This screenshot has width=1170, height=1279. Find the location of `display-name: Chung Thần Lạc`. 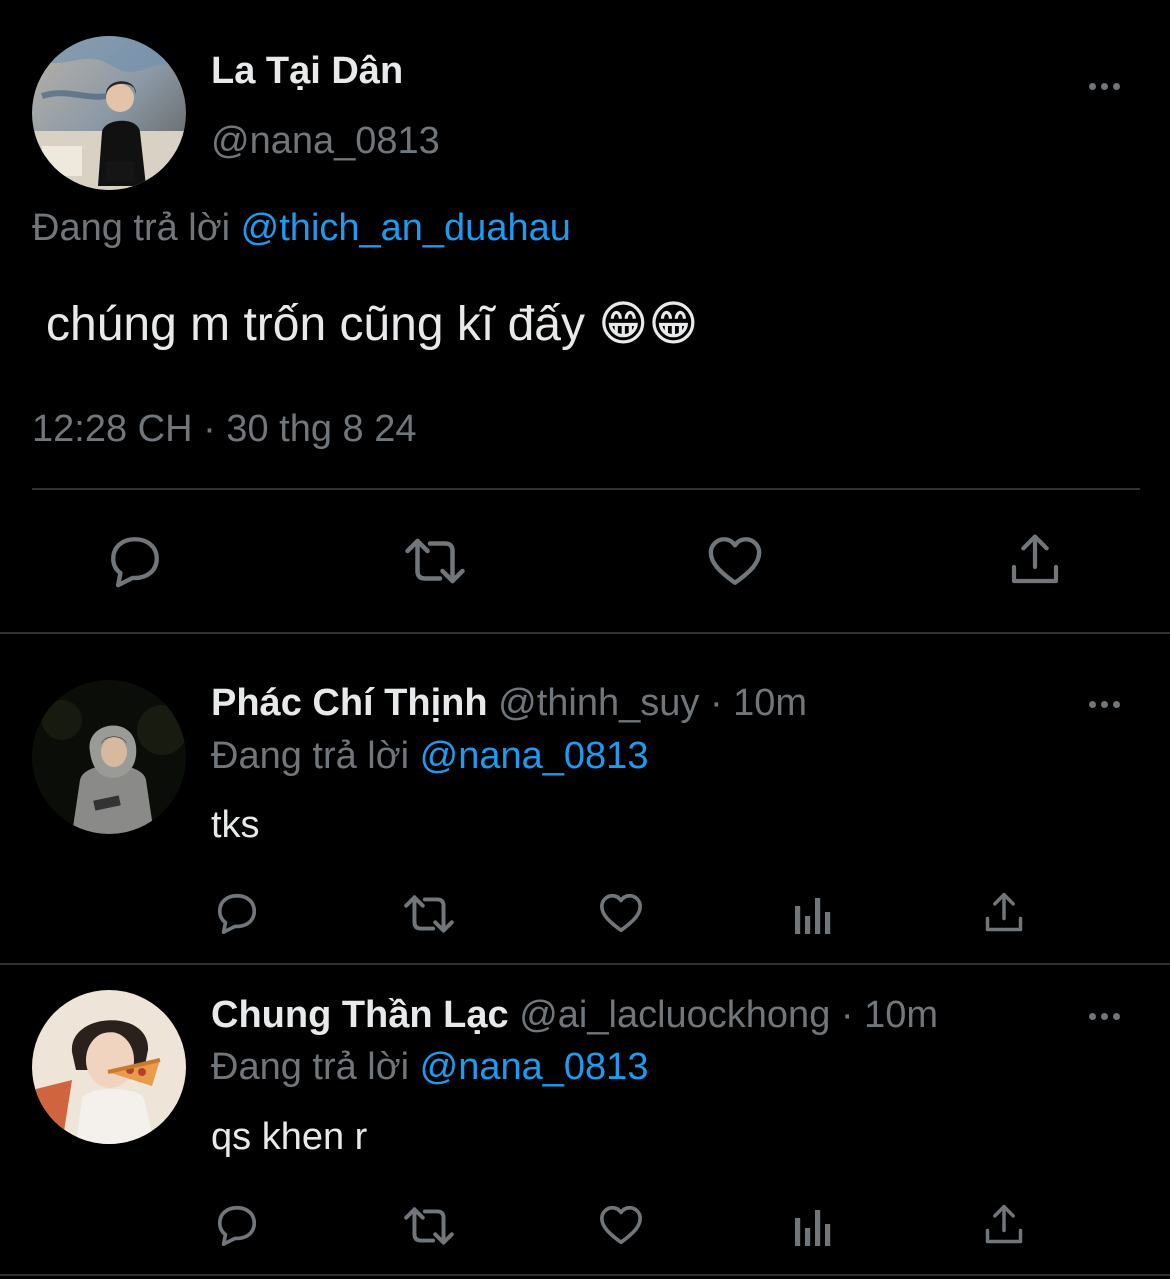

display-name: Chung Thần Lạc is located at coordinates (360, 1015).